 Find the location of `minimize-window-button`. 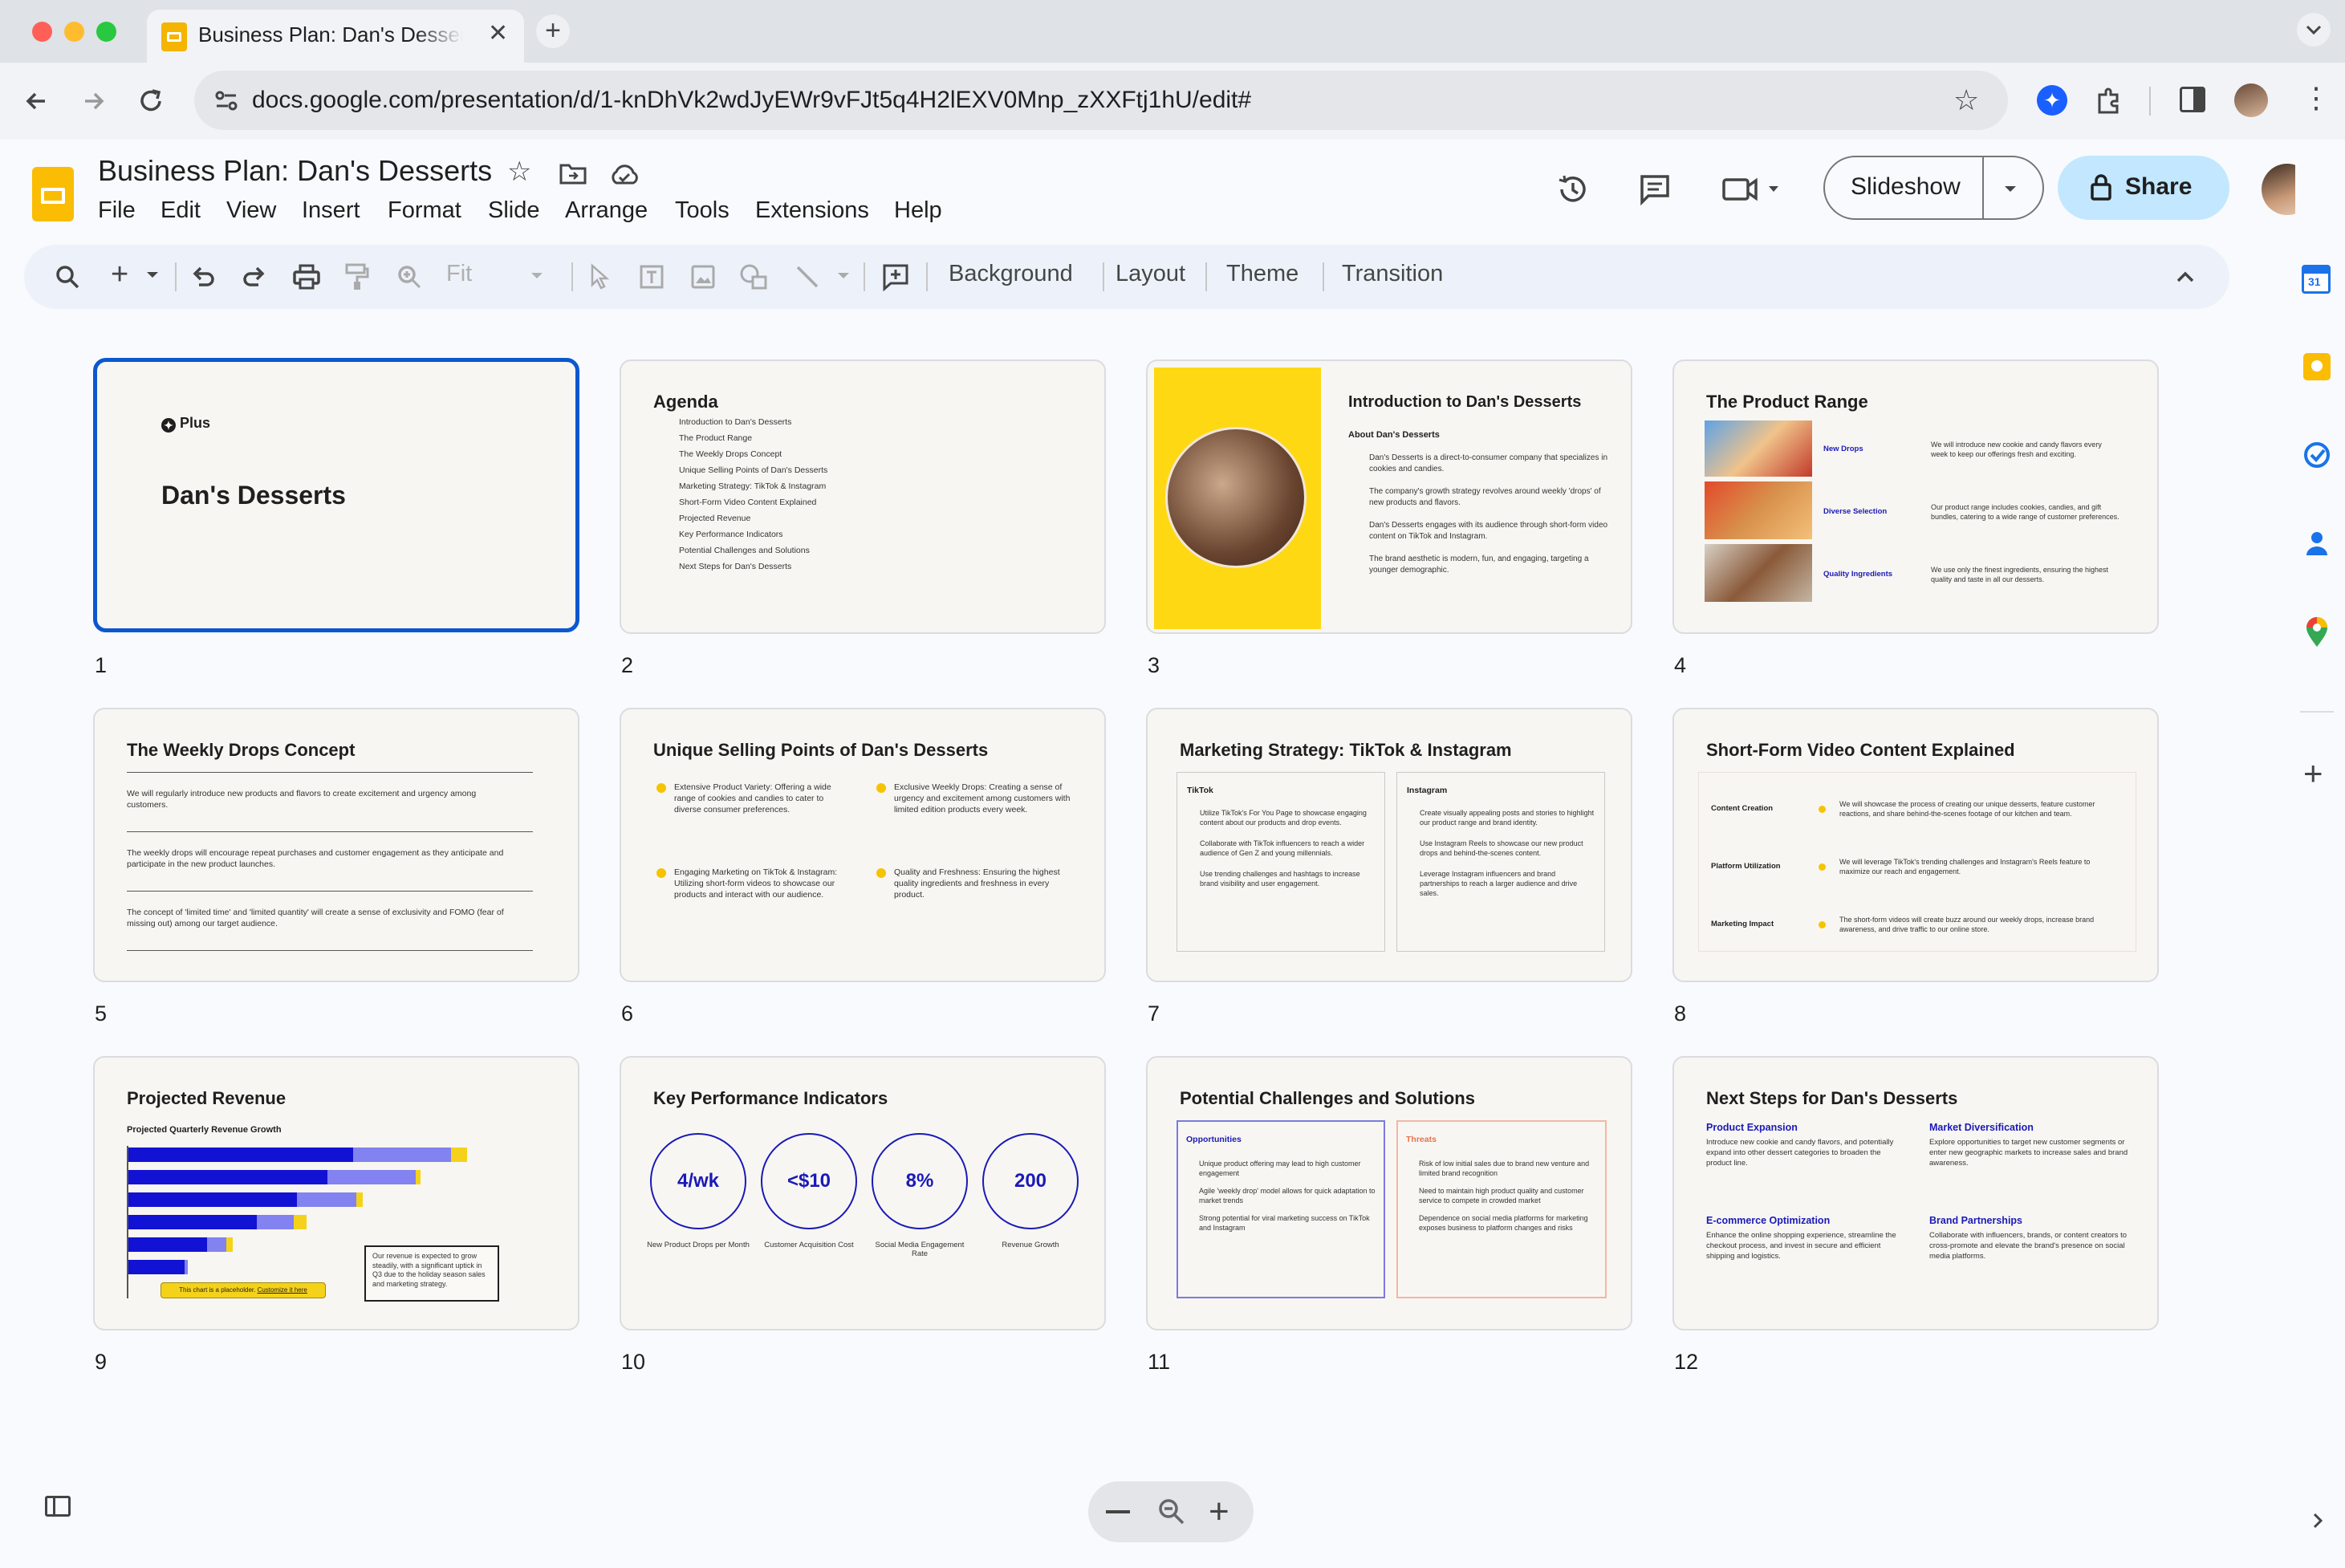

minimize-window-button is located at coordinates (74, 32).